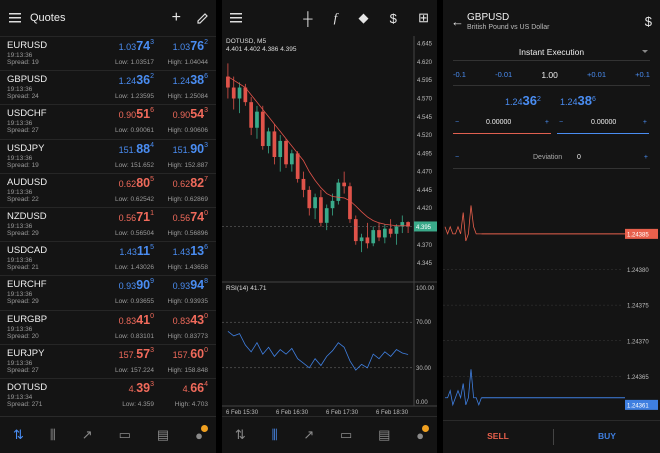  Describe the element at coordinates (134, 233) in the screenshot. I see `quote-low: Low: 0.56504` at that location.